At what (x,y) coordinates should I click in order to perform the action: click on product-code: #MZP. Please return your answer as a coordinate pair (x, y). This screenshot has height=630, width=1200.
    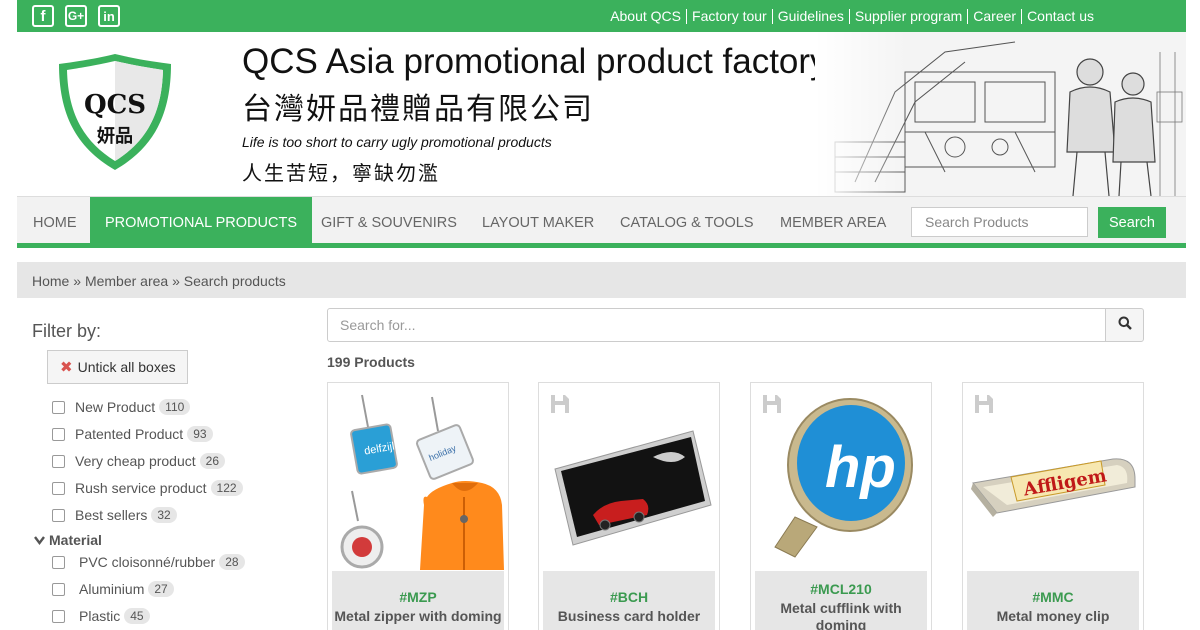
    Looking at the image, I should click on (418, 597).